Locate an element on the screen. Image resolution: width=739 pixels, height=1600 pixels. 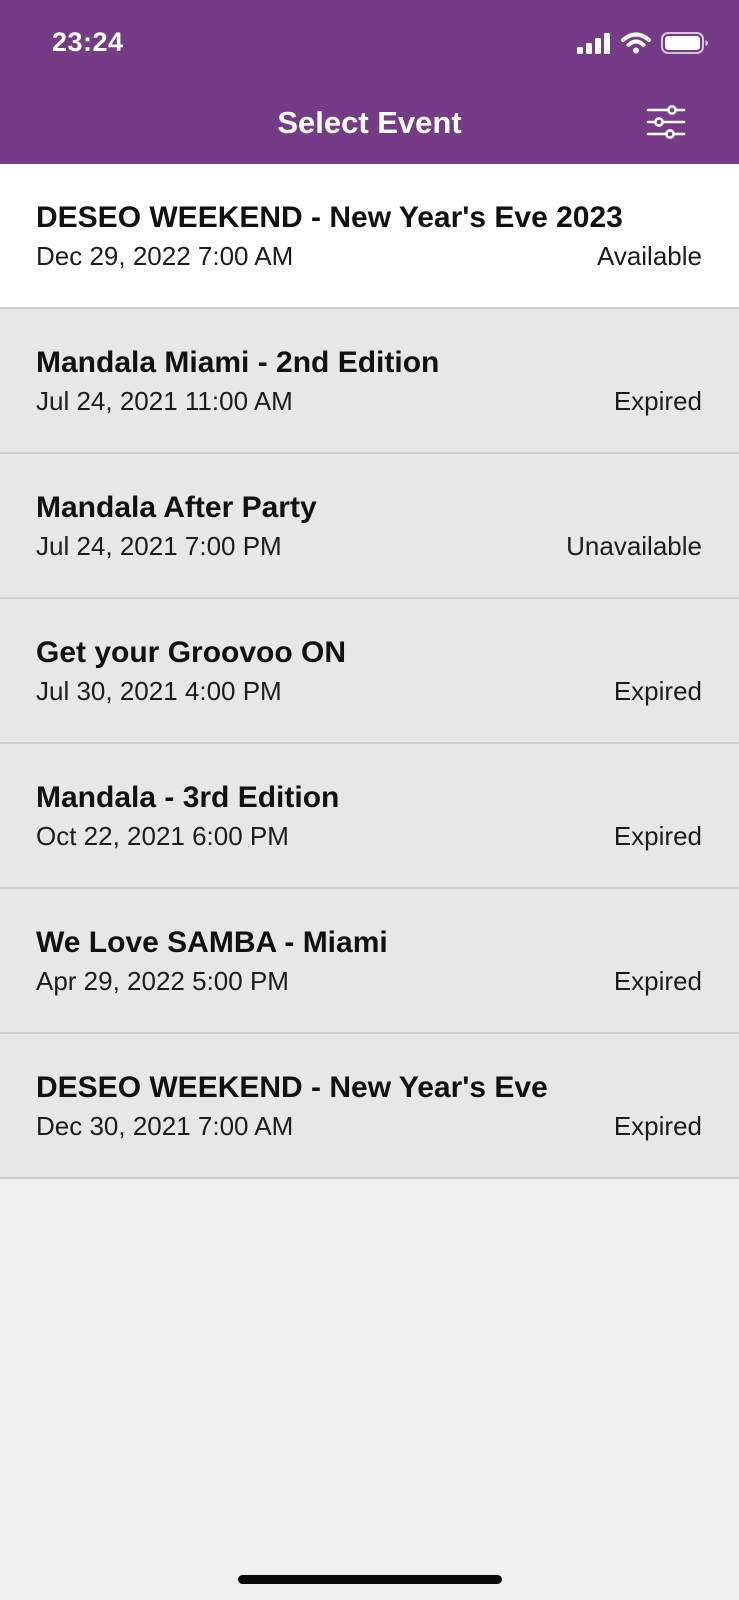
event-name: Mandala Miami - 2nd Edition is located at coordinates (238, 362).